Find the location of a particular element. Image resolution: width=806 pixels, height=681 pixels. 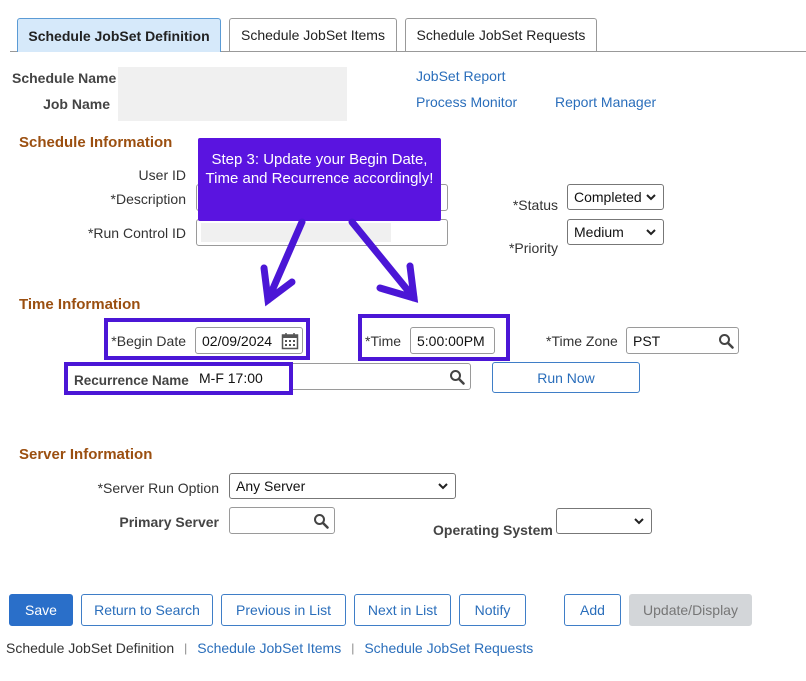

time-zone-value: PST is located at coordinates (647, 340).